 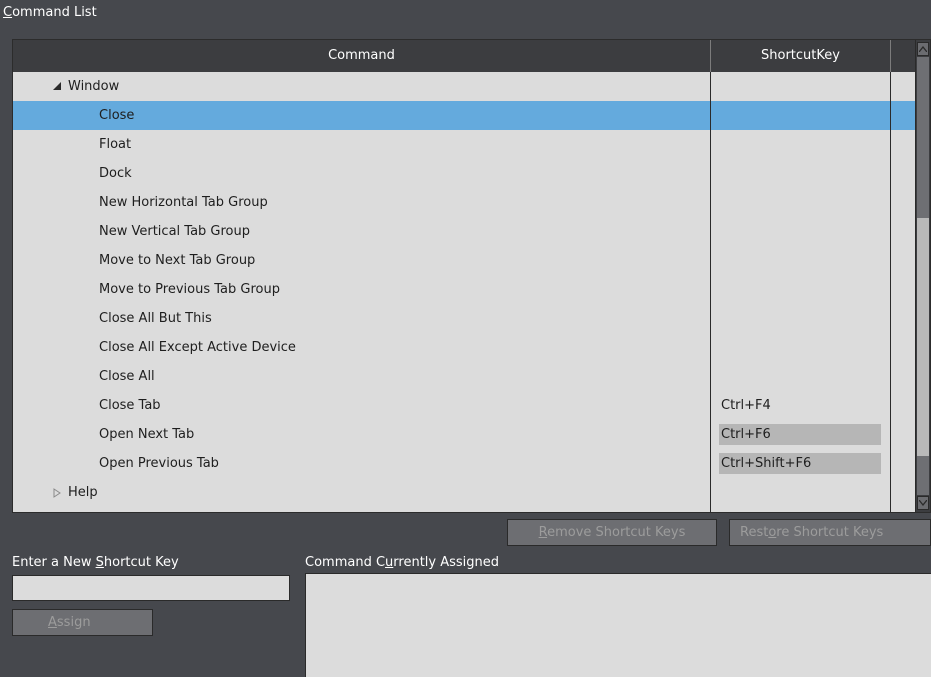 What do you see at coordinates (302, 19) in the screenshot?
I see `command-list-title: Command List` at bounding box center [302, 19].